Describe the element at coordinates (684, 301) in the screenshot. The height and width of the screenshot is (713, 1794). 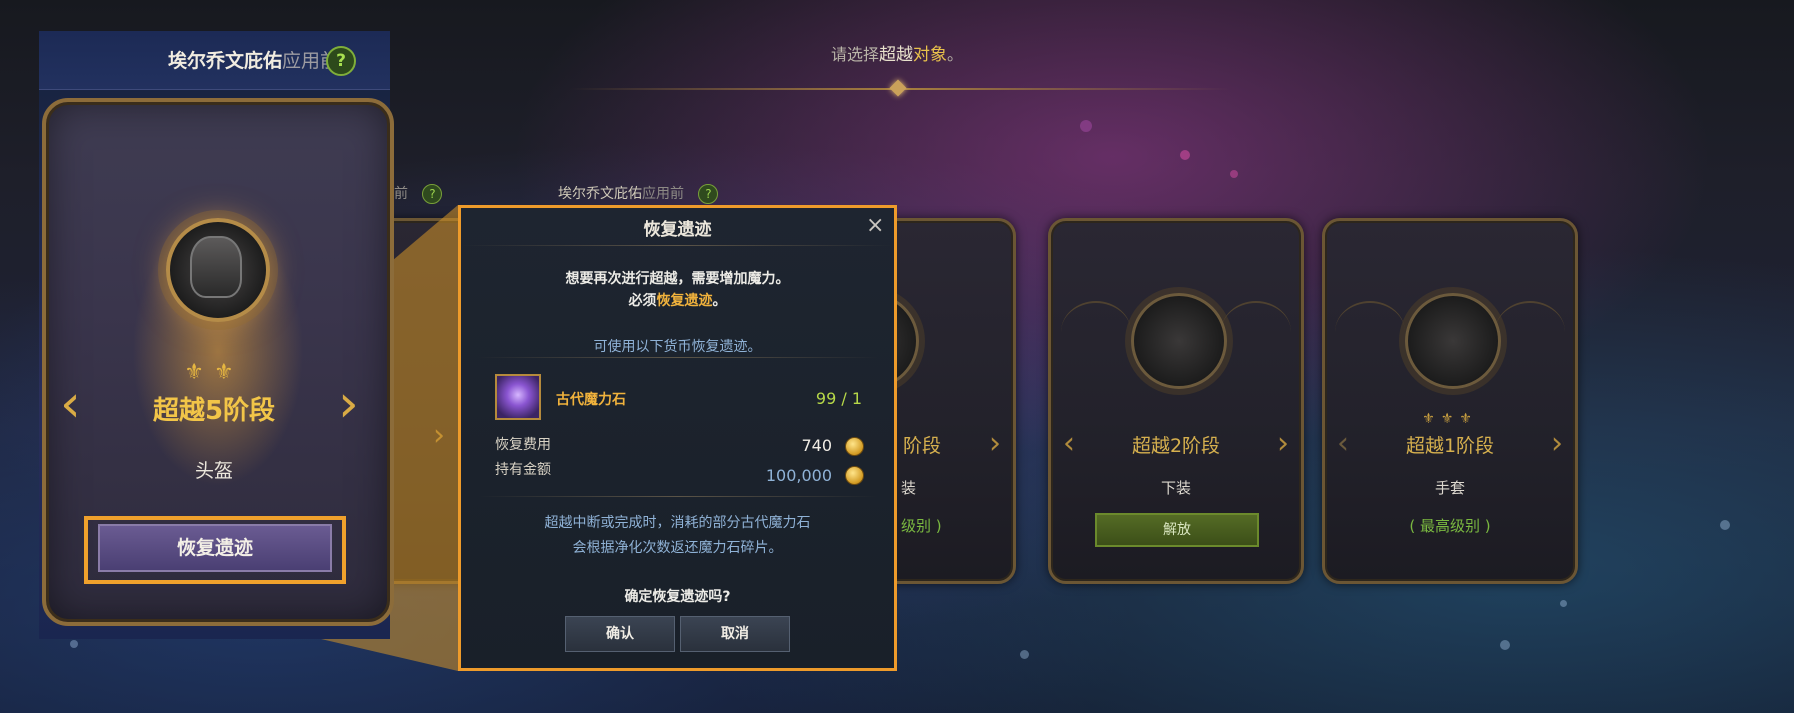
I see `message-highlight: 恢复遗迹` at that location.